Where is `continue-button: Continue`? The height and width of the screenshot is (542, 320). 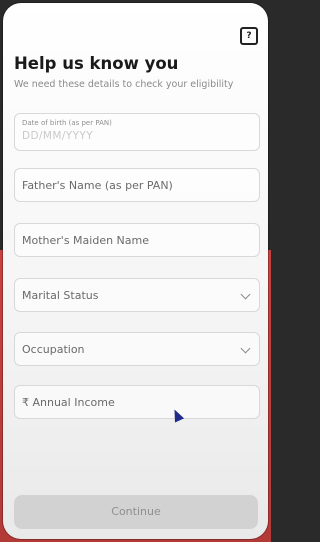
continue-button: Continue is located at coordinates (136, 512).